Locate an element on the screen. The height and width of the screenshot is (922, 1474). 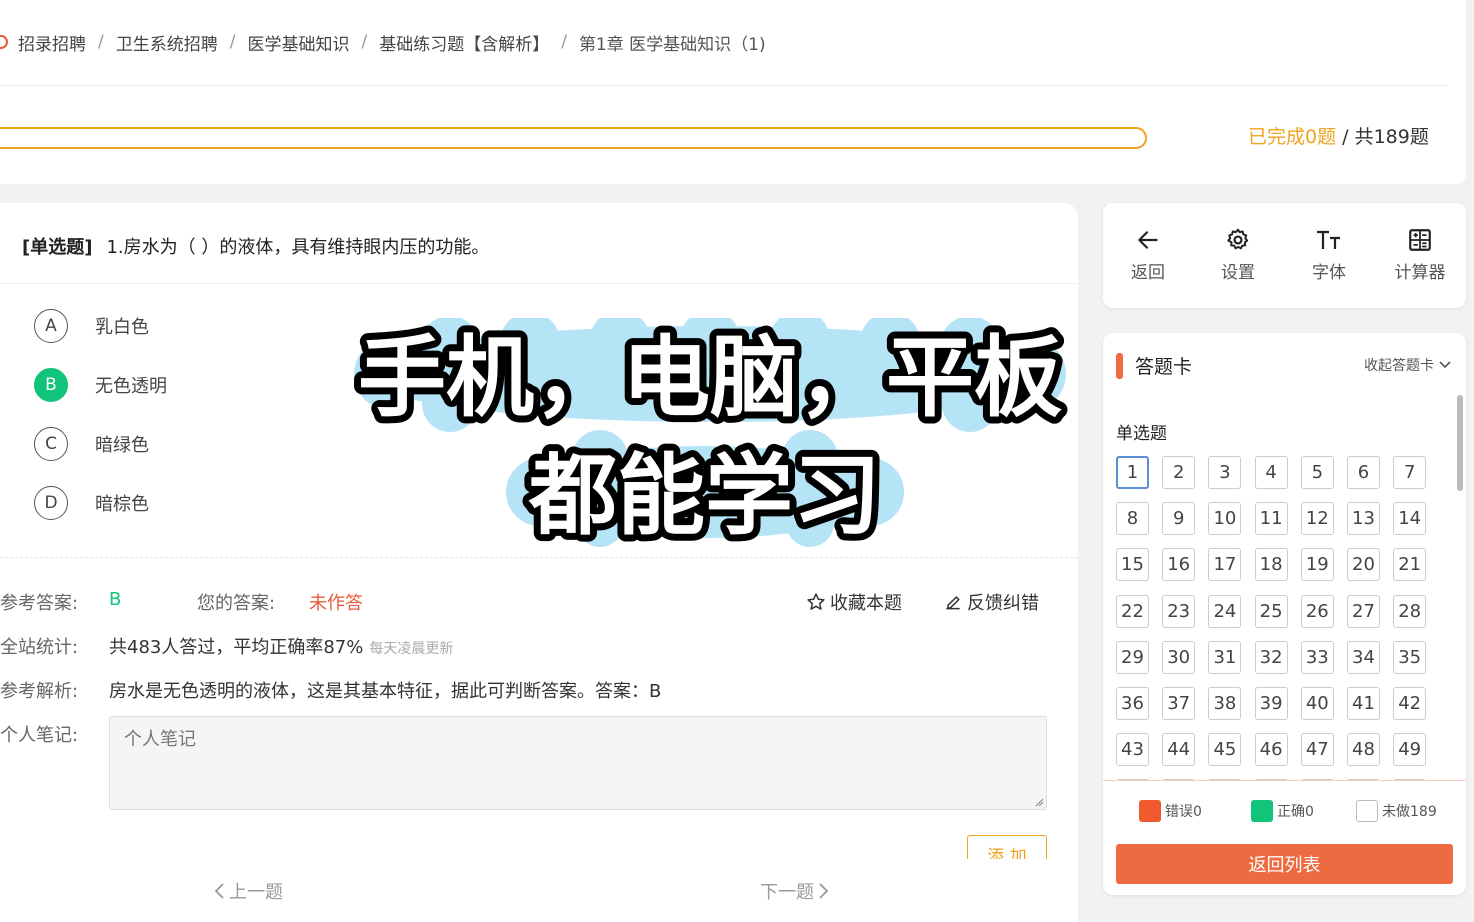
question-number-cell: 12 is located at coordinates (1317, 519).